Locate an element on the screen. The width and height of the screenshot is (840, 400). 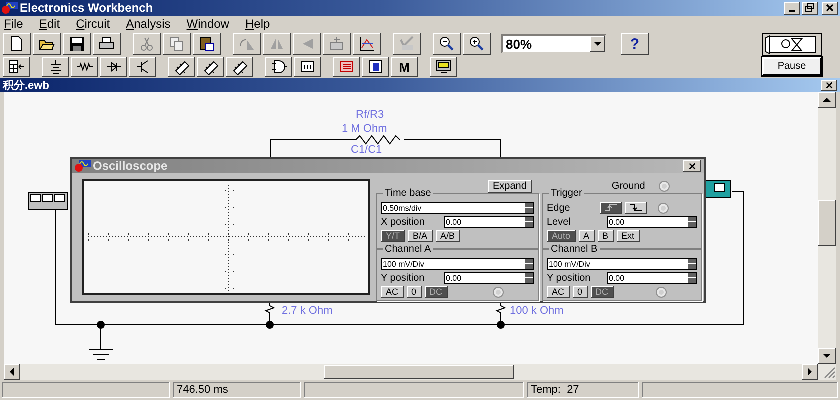
trigger-source-button: Ext is located at coordinates (628, 236).